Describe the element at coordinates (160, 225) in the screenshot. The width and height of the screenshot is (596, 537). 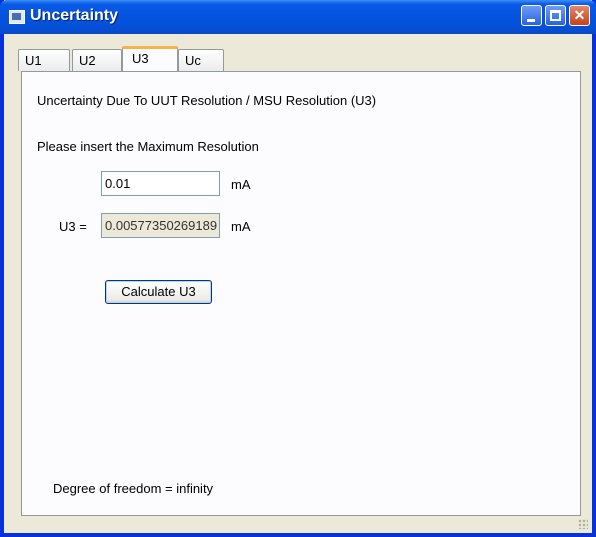
I see `u3-result-field: 0.00577350269189` at that location.